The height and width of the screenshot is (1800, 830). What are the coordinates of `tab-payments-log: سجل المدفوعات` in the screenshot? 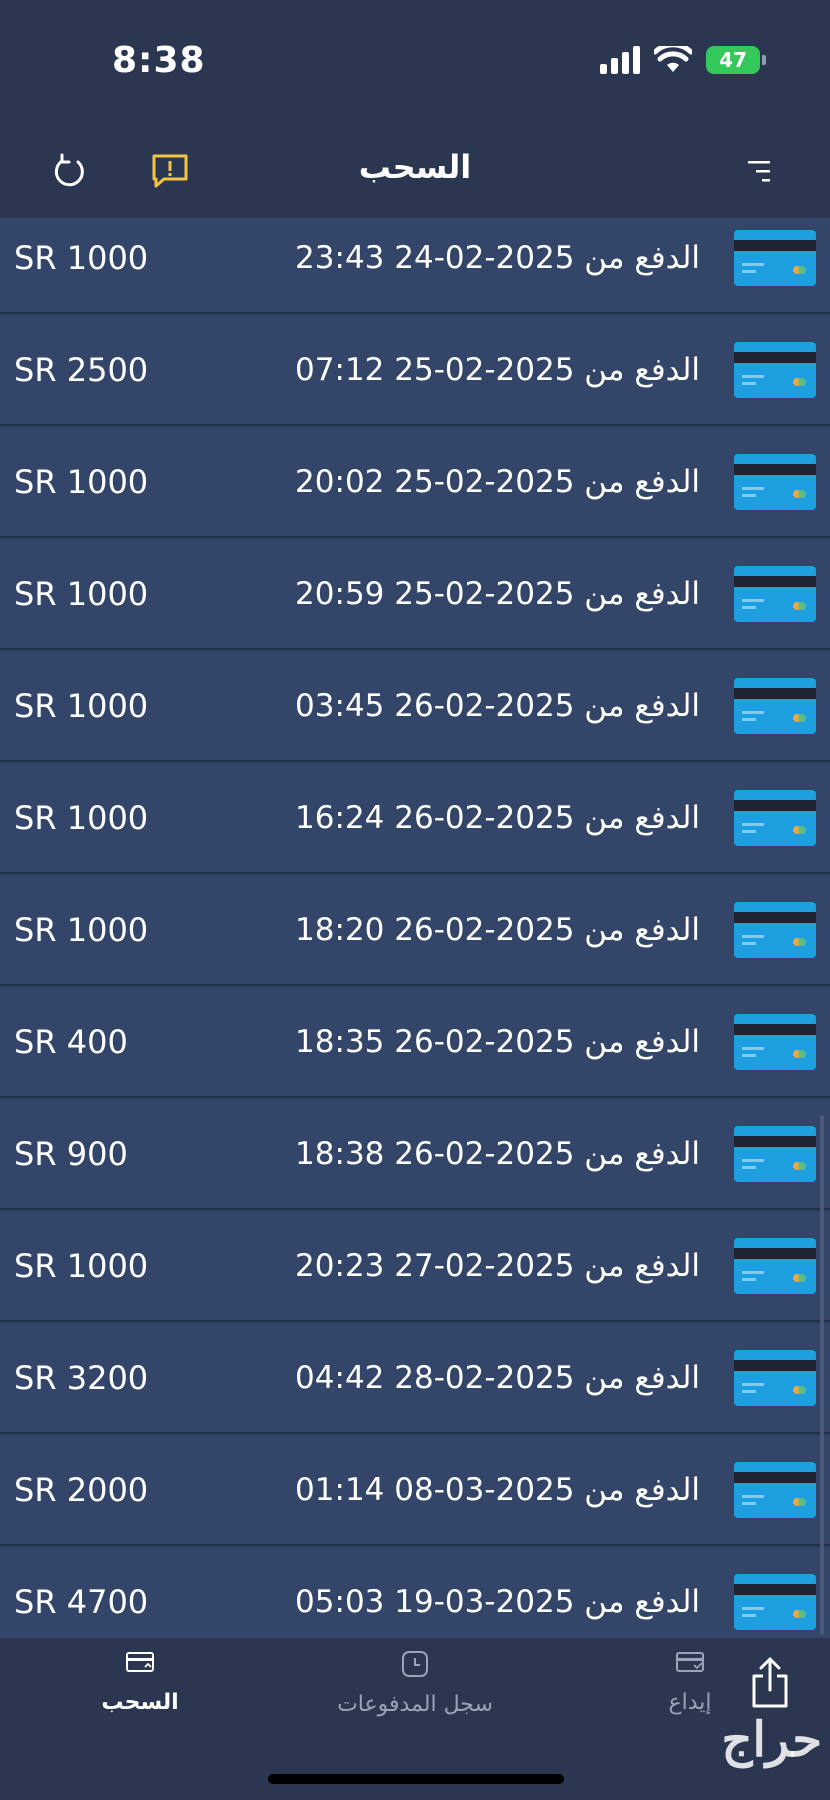 It's located at (415, 1683).